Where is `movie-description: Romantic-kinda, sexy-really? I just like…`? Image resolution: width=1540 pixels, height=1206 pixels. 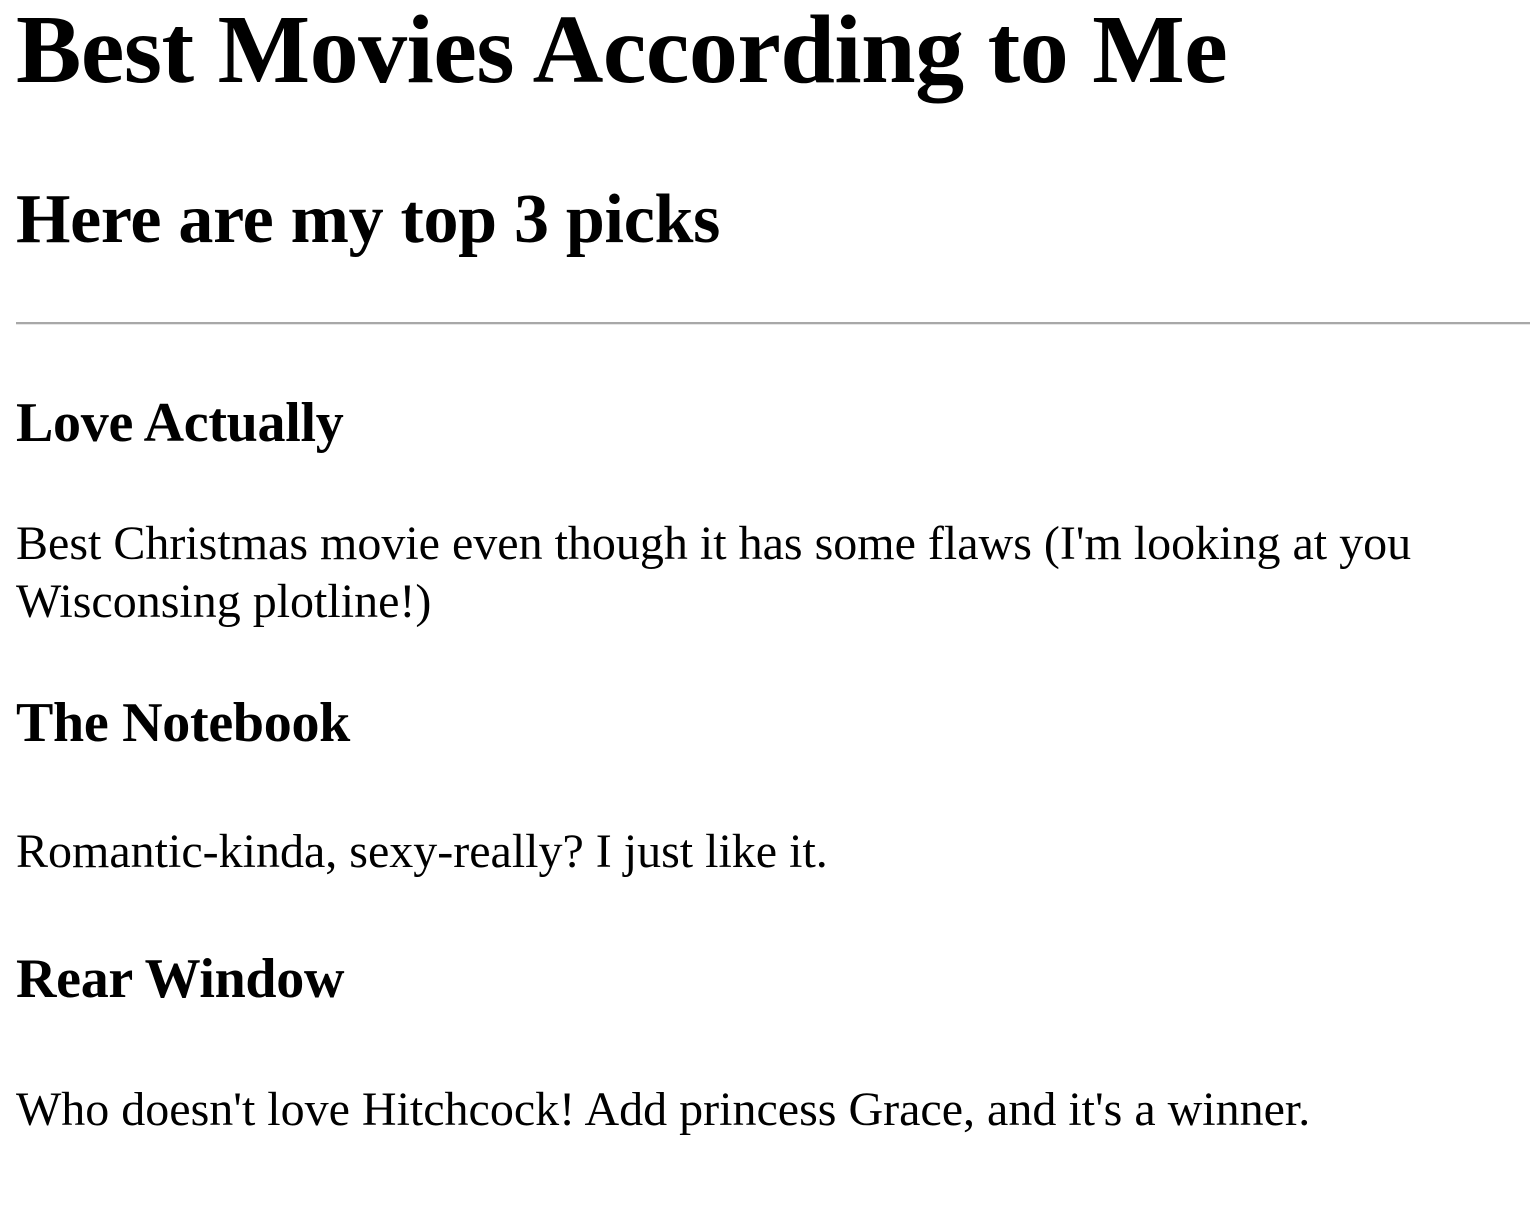
movie-description: Romantic-kinda, sexy-really? I just like… is located at coordinates (422, 851).